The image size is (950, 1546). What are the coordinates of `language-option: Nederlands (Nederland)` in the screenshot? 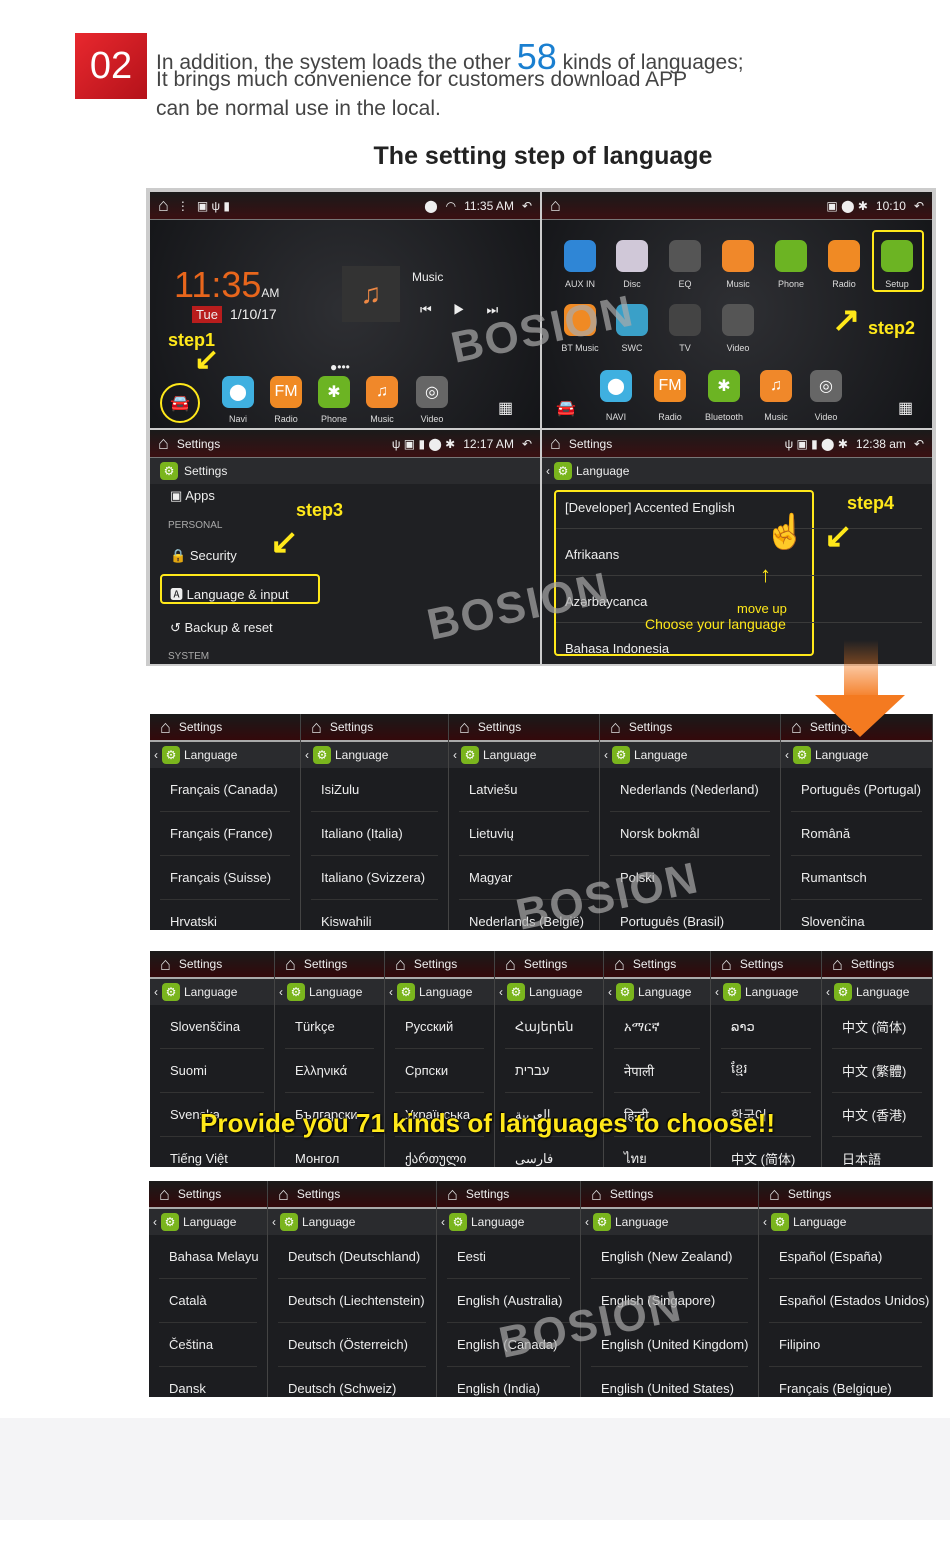 It's located at (690, 790).